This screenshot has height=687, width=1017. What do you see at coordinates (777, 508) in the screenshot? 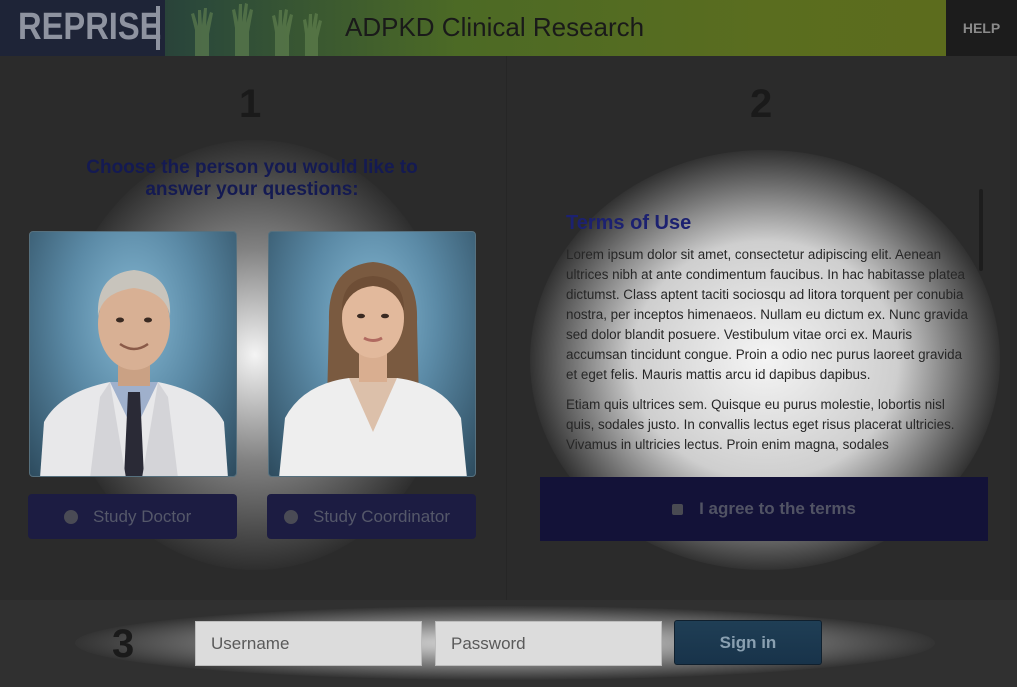
I see `agree-label: I agree to the terms` at bounding box center [777, 508].